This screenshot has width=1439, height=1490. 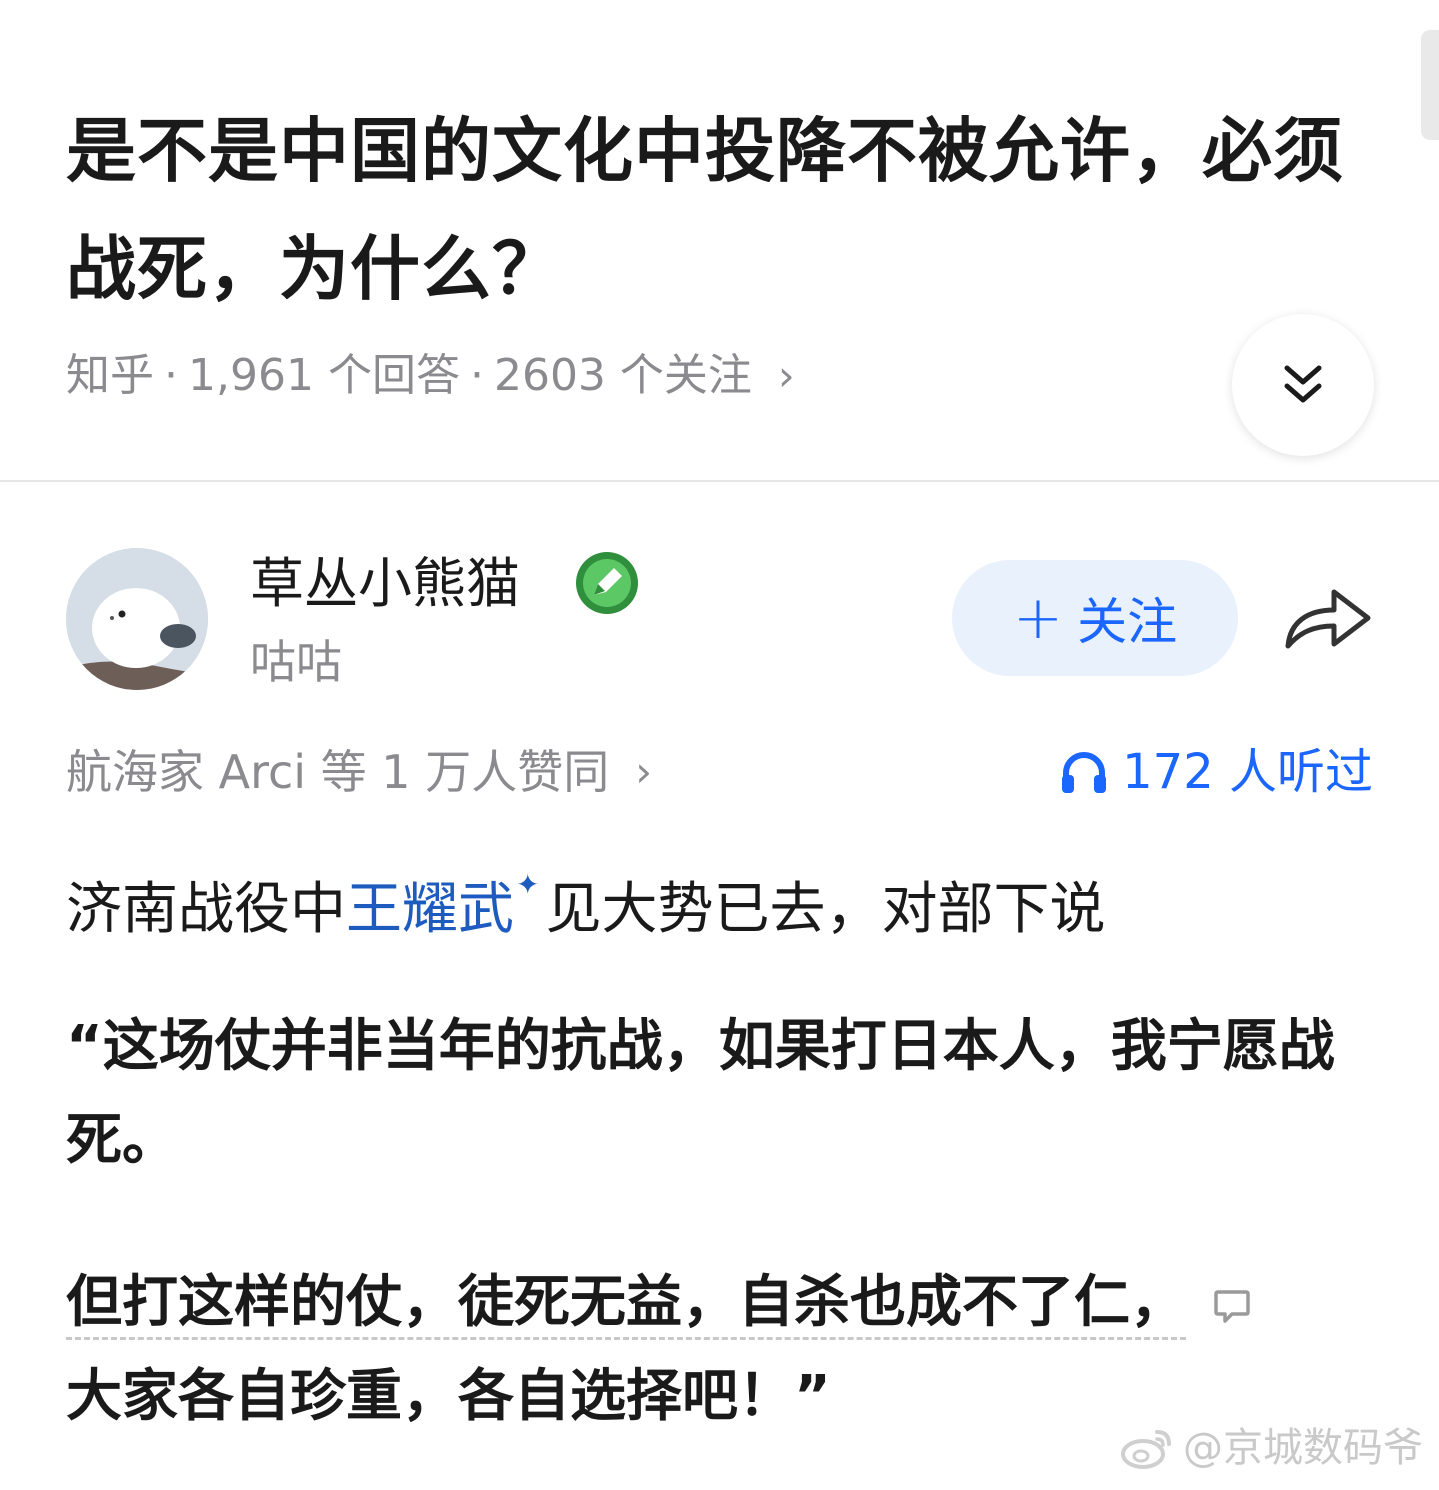 I want to click on share-arrow-icon, so click(x=1328, y=618).